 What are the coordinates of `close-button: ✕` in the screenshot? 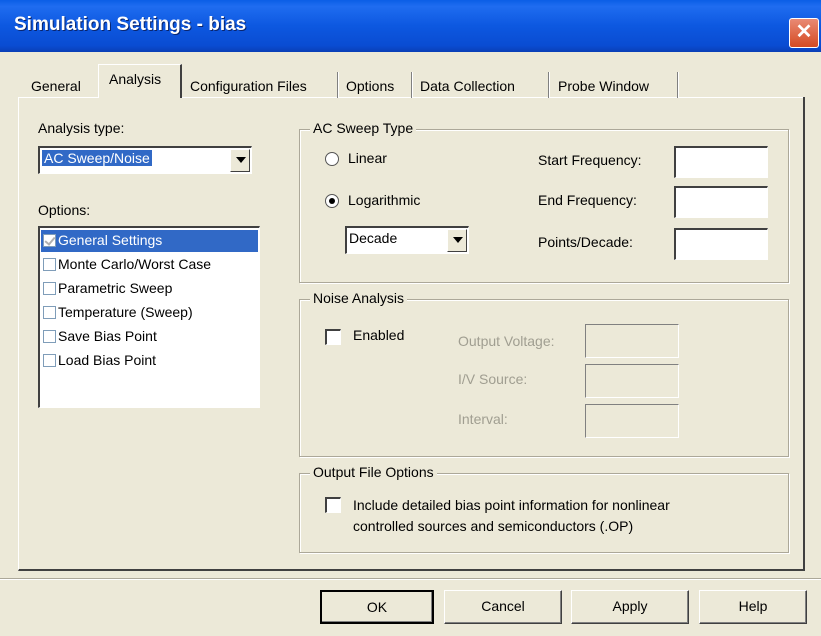 It's located at (804, 33).